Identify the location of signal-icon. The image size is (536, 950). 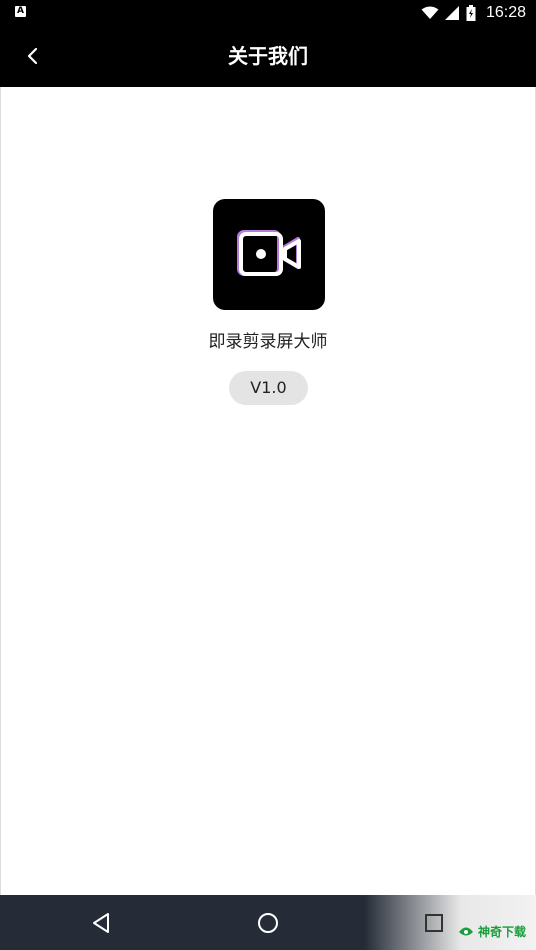
(451, 12).